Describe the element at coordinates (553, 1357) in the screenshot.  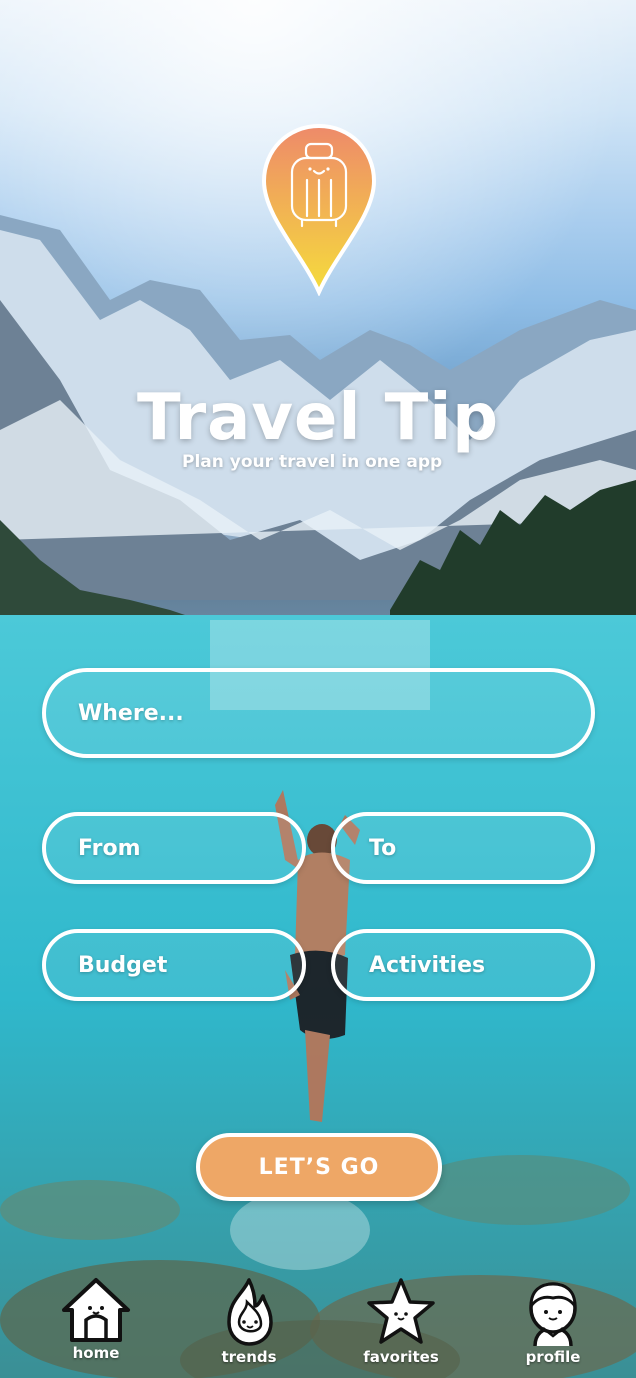
I see `nav-label-profile: profile` at that location.